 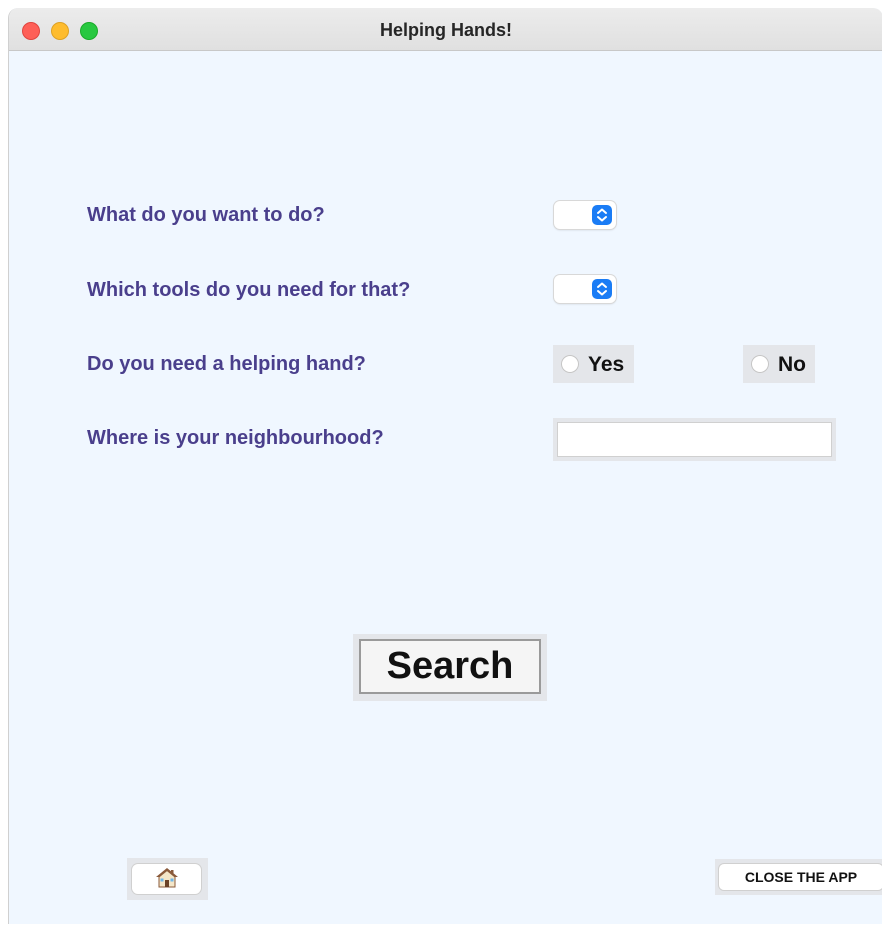 I want to click on window-title: Helping Hands!, so click(x=445, y=30).